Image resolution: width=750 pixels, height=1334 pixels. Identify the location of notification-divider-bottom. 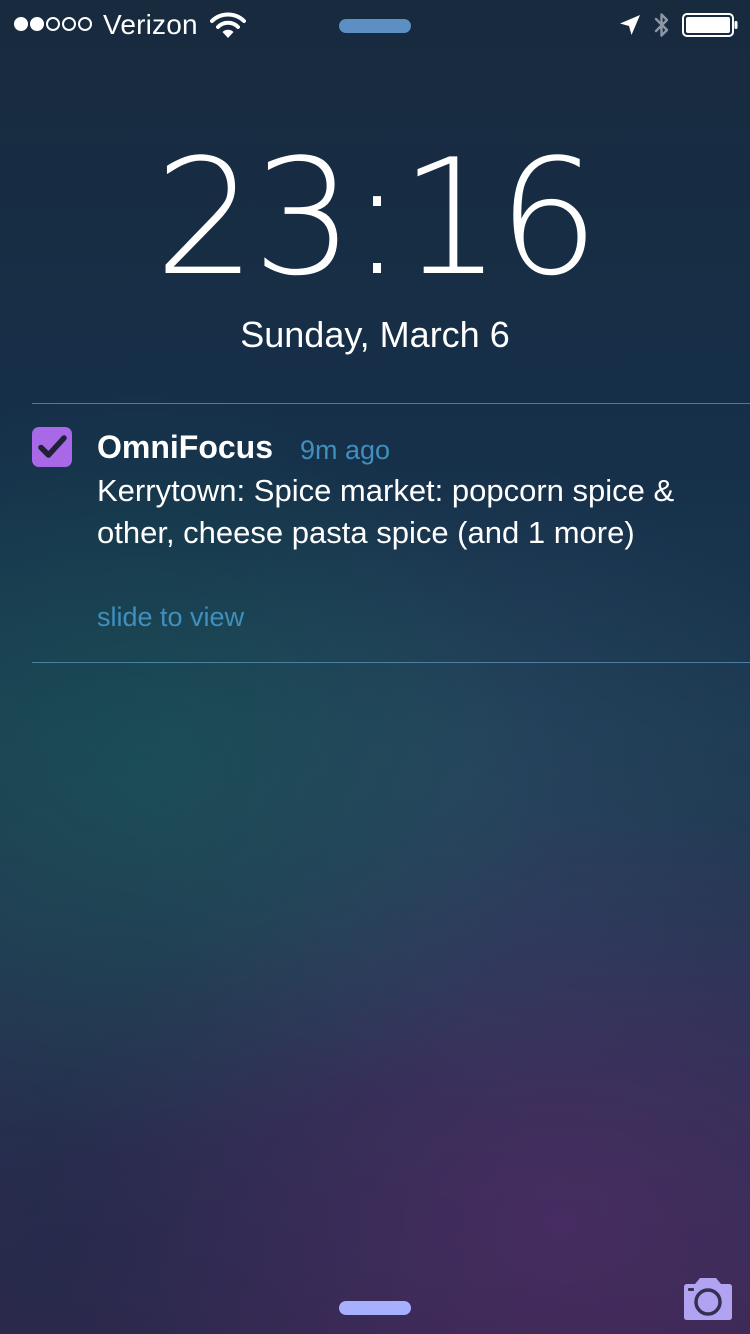
(391, 662).